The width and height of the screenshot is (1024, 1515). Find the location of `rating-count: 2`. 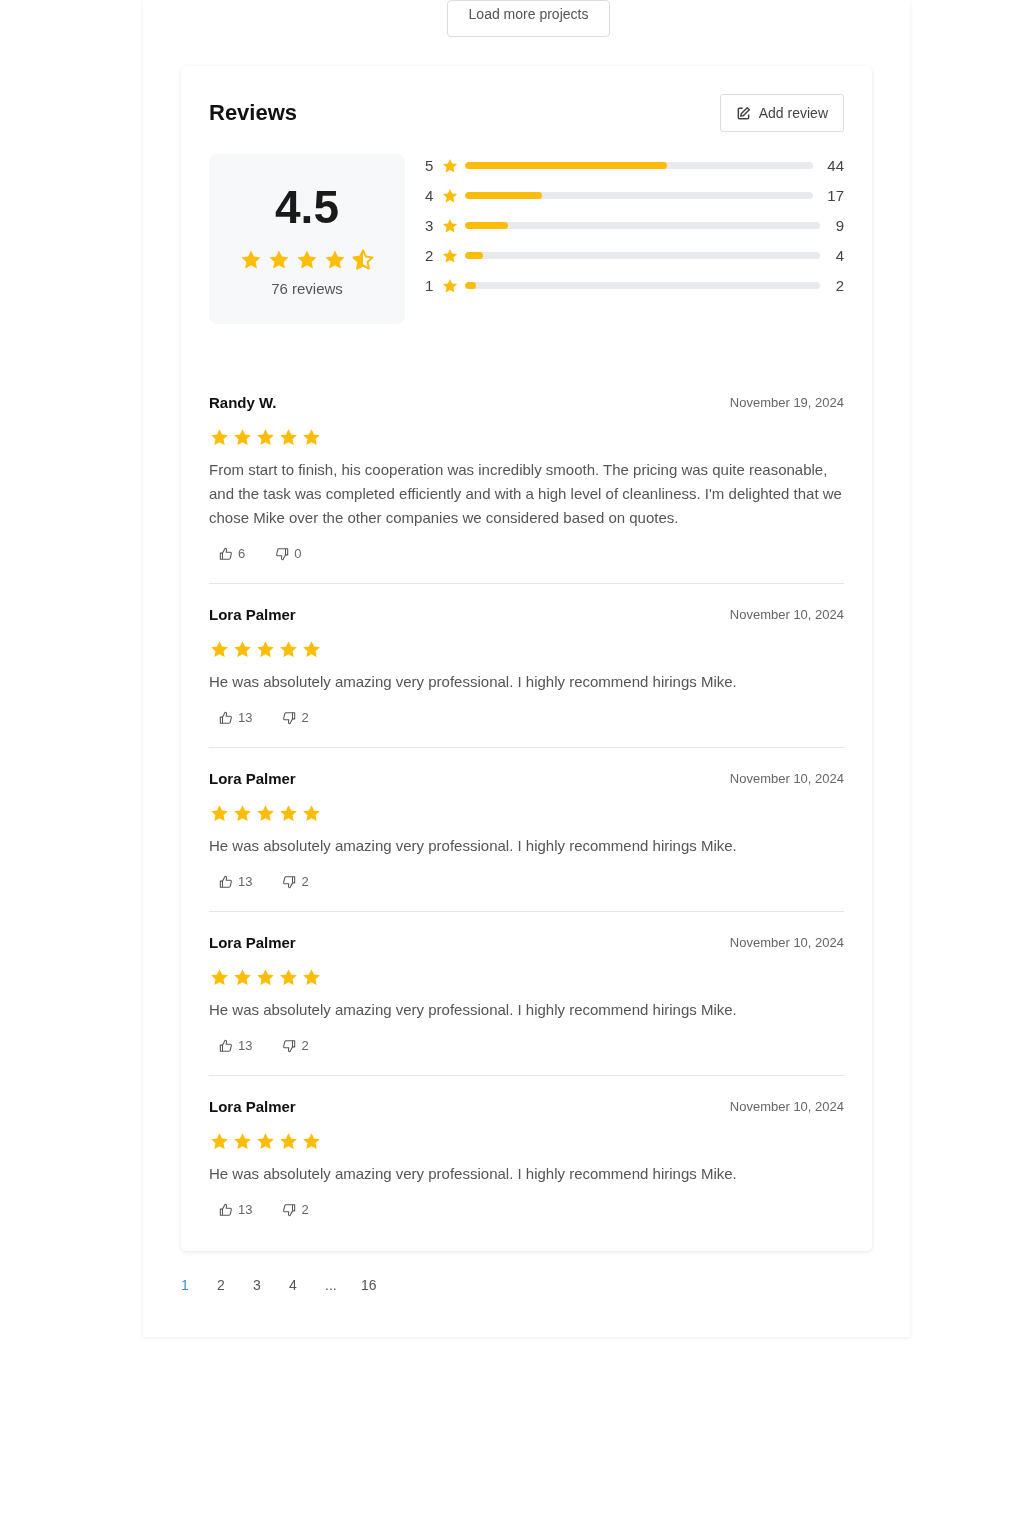

rating-count: 2 is located at coordinates (839, 285).